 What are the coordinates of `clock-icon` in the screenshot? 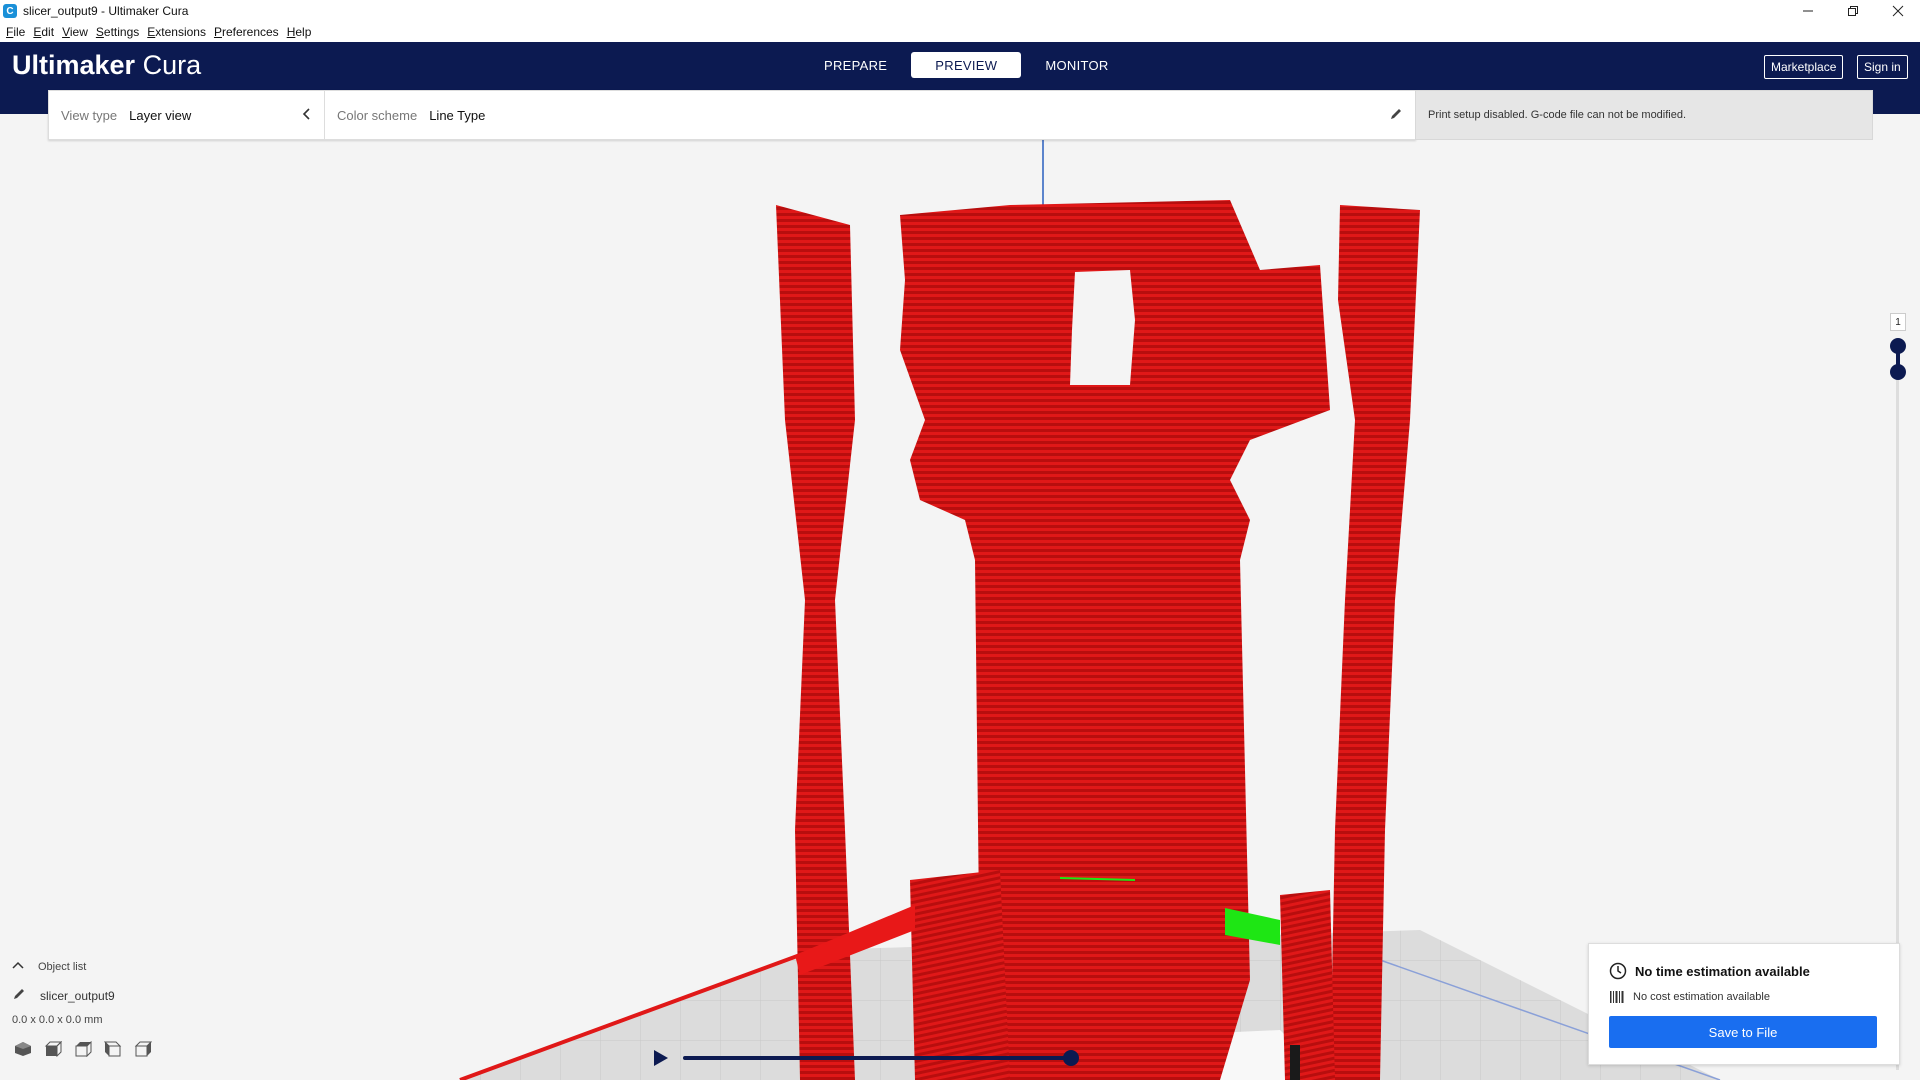 It's located at (1618, 971).